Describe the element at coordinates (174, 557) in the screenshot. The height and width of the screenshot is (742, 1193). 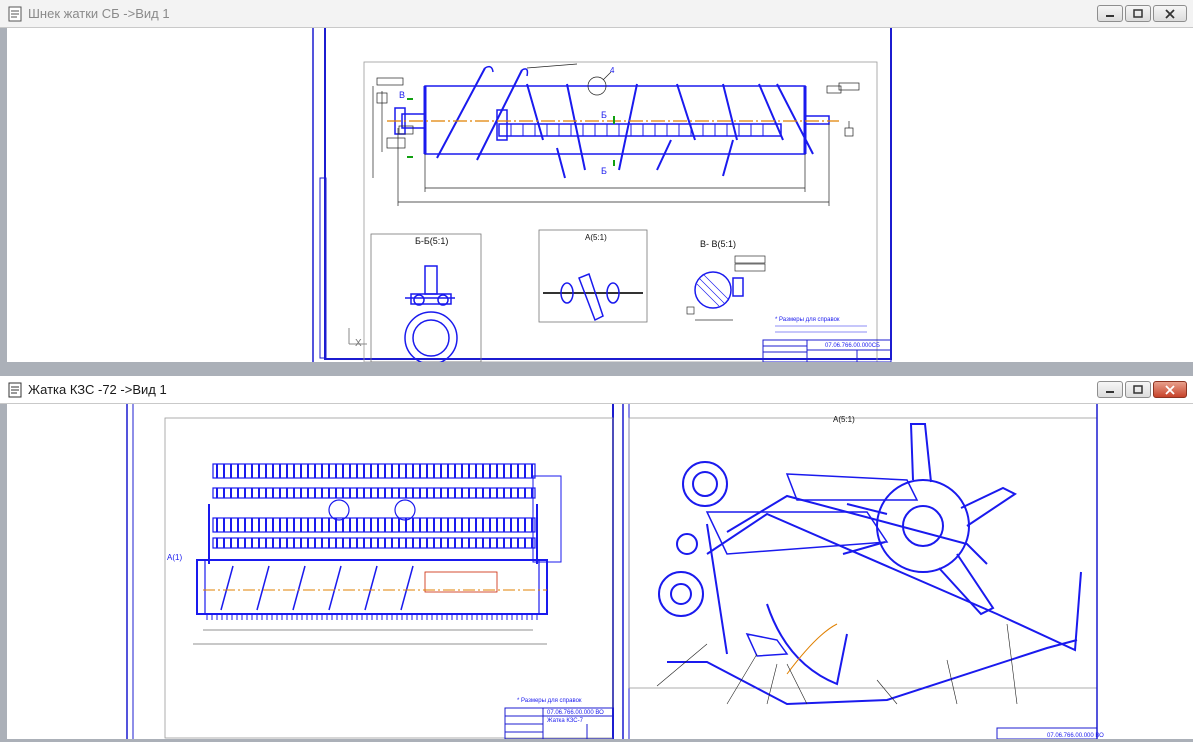
I see `label-a1: А(1)` at that location.